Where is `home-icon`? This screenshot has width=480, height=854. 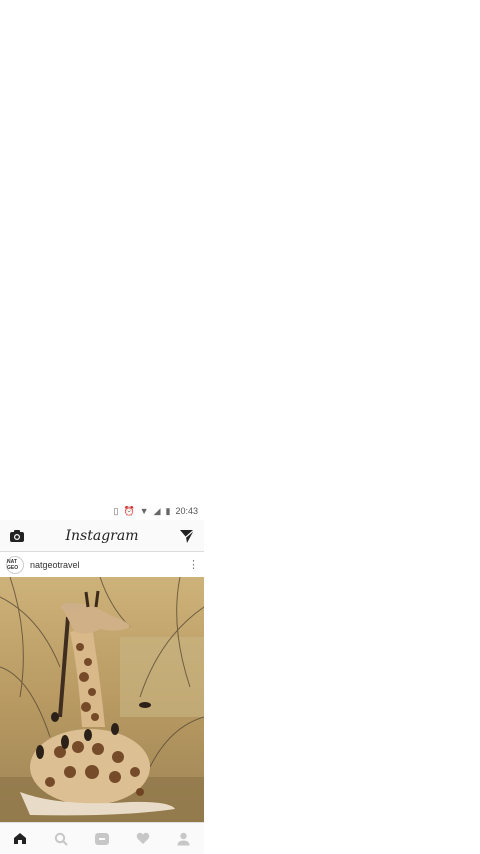 home-icon is located at coordinates (20, 839).